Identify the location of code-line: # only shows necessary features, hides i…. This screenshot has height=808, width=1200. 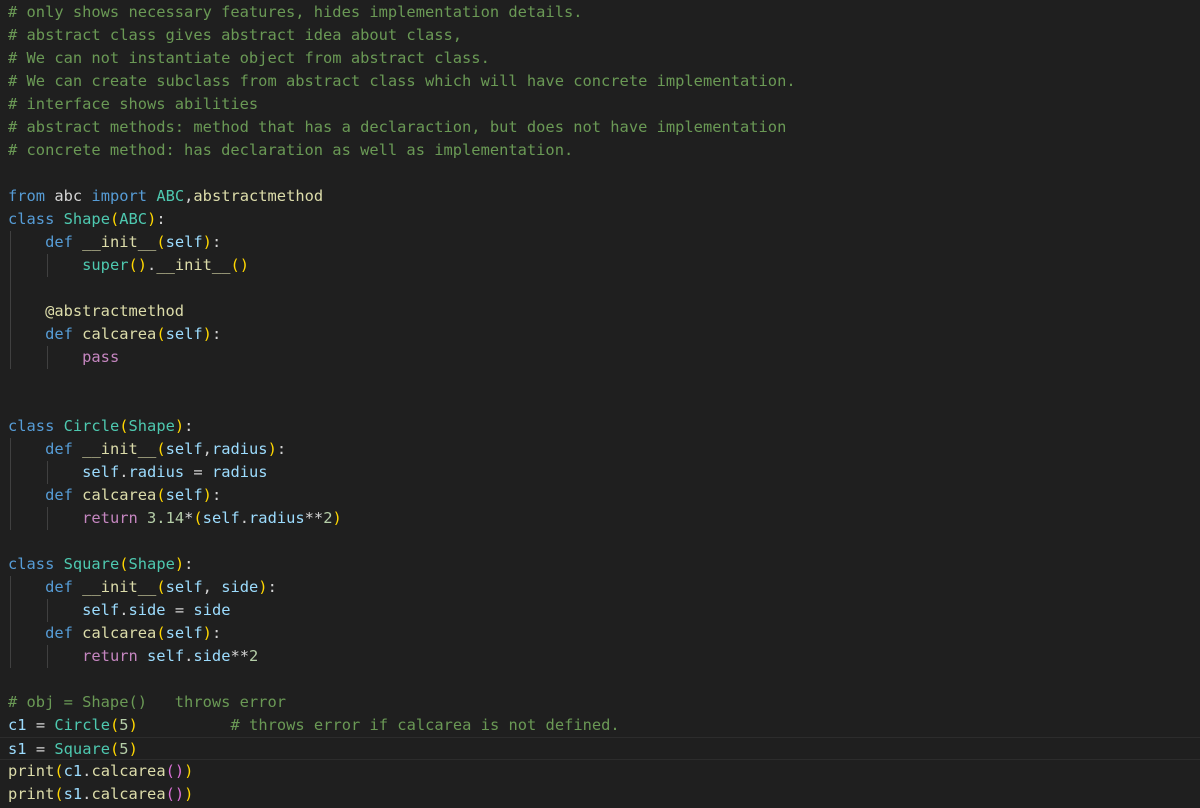
(600, 12).